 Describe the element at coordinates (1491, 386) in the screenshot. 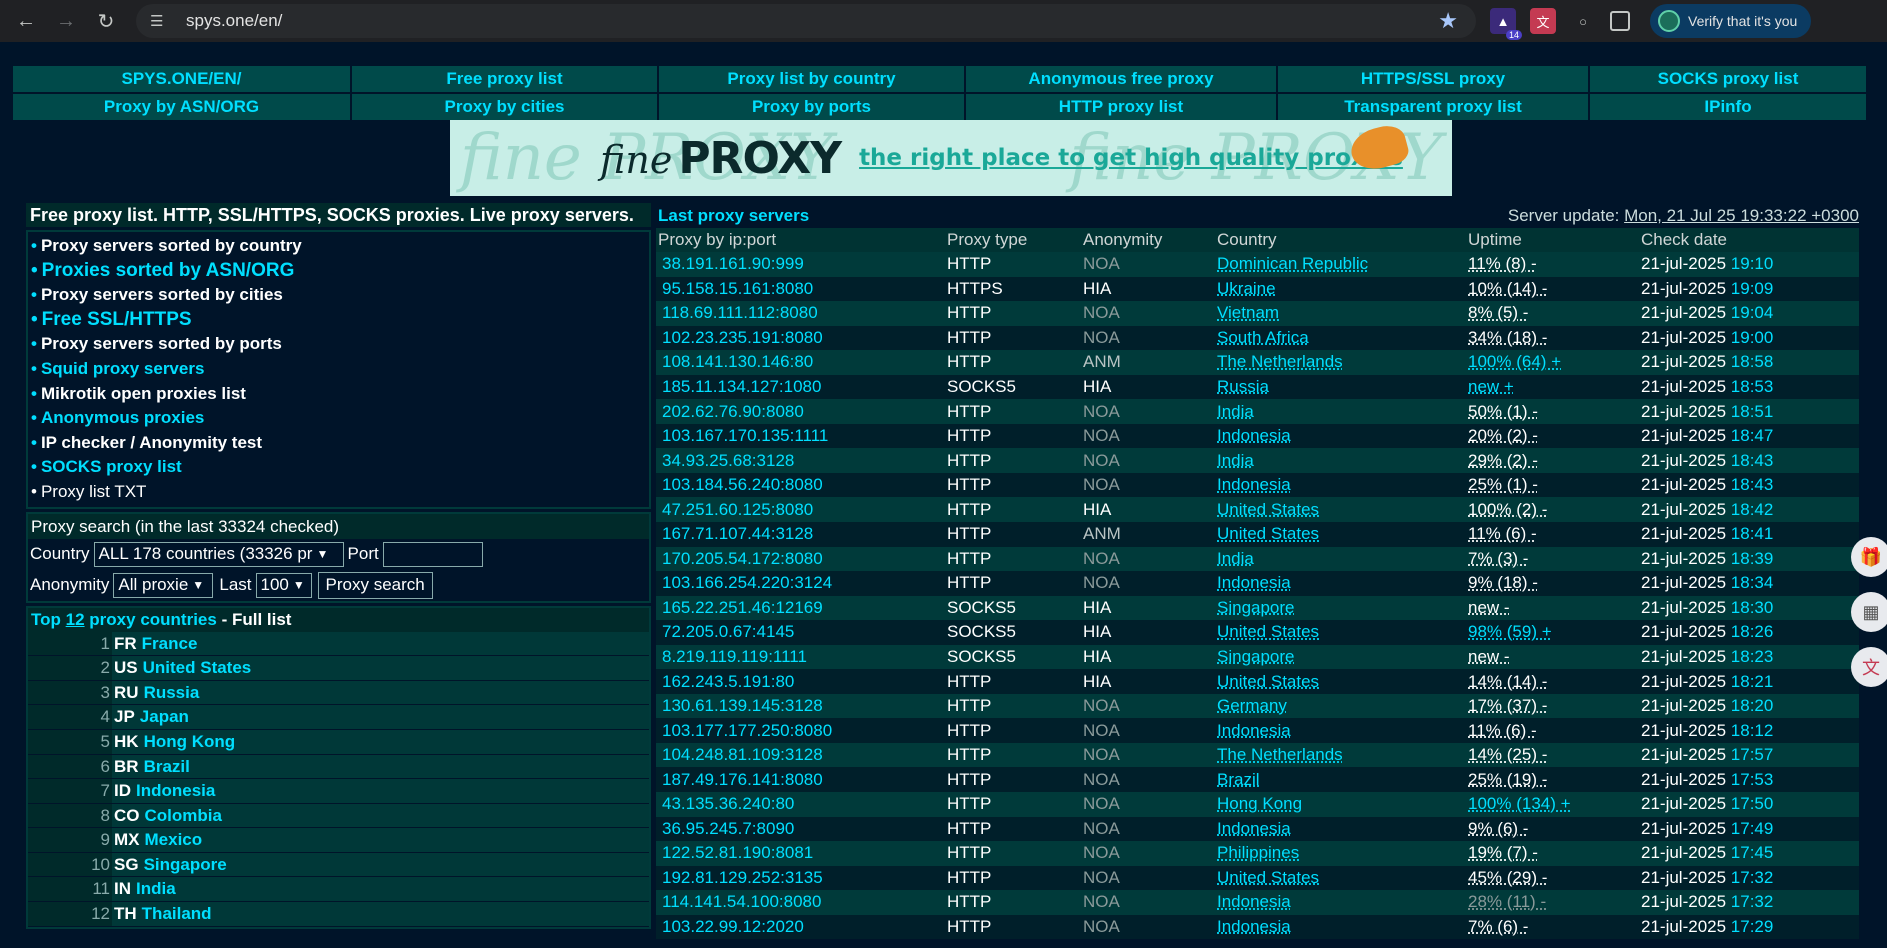

I see `uptime-link: new +` at that location.